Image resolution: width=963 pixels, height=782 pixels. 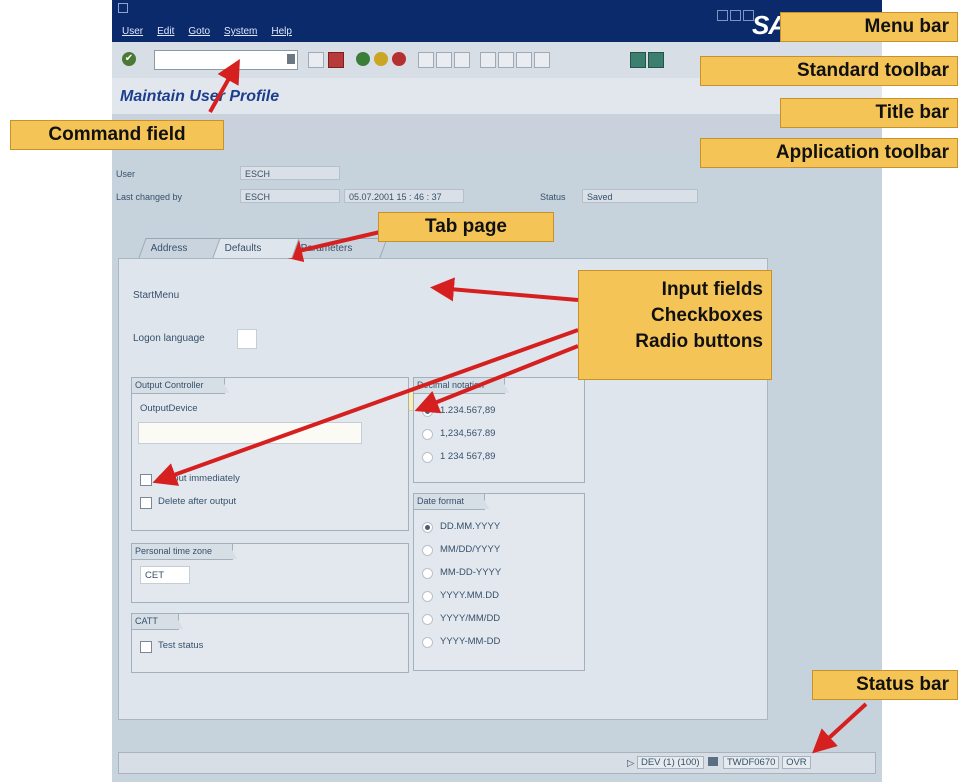 I want to click on system-id: DEV (1) (100), so click(x=670, y=762).